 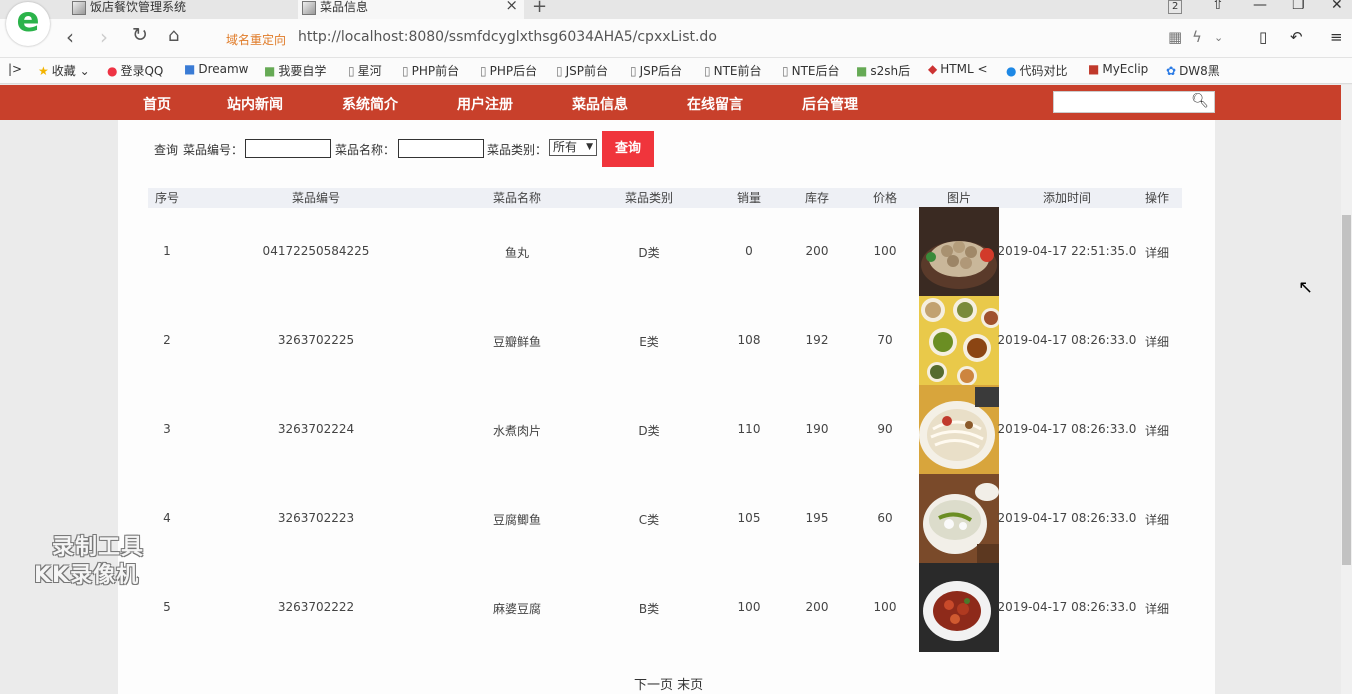 I want to click on name-label: 菜品名称：, so click(x=365, y=150).